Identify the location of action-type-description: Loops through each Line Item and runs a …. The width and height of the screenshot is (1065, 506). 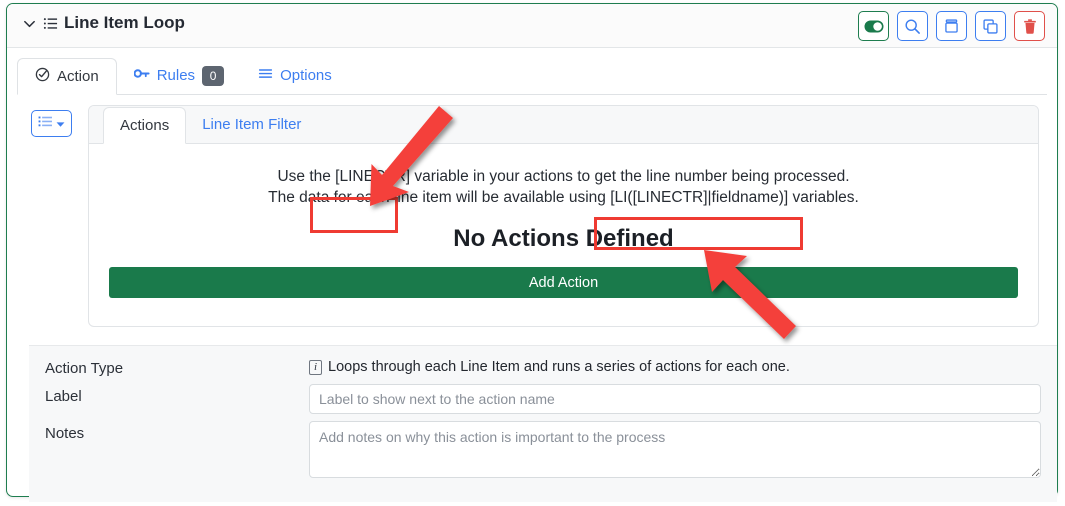
(559, 367).